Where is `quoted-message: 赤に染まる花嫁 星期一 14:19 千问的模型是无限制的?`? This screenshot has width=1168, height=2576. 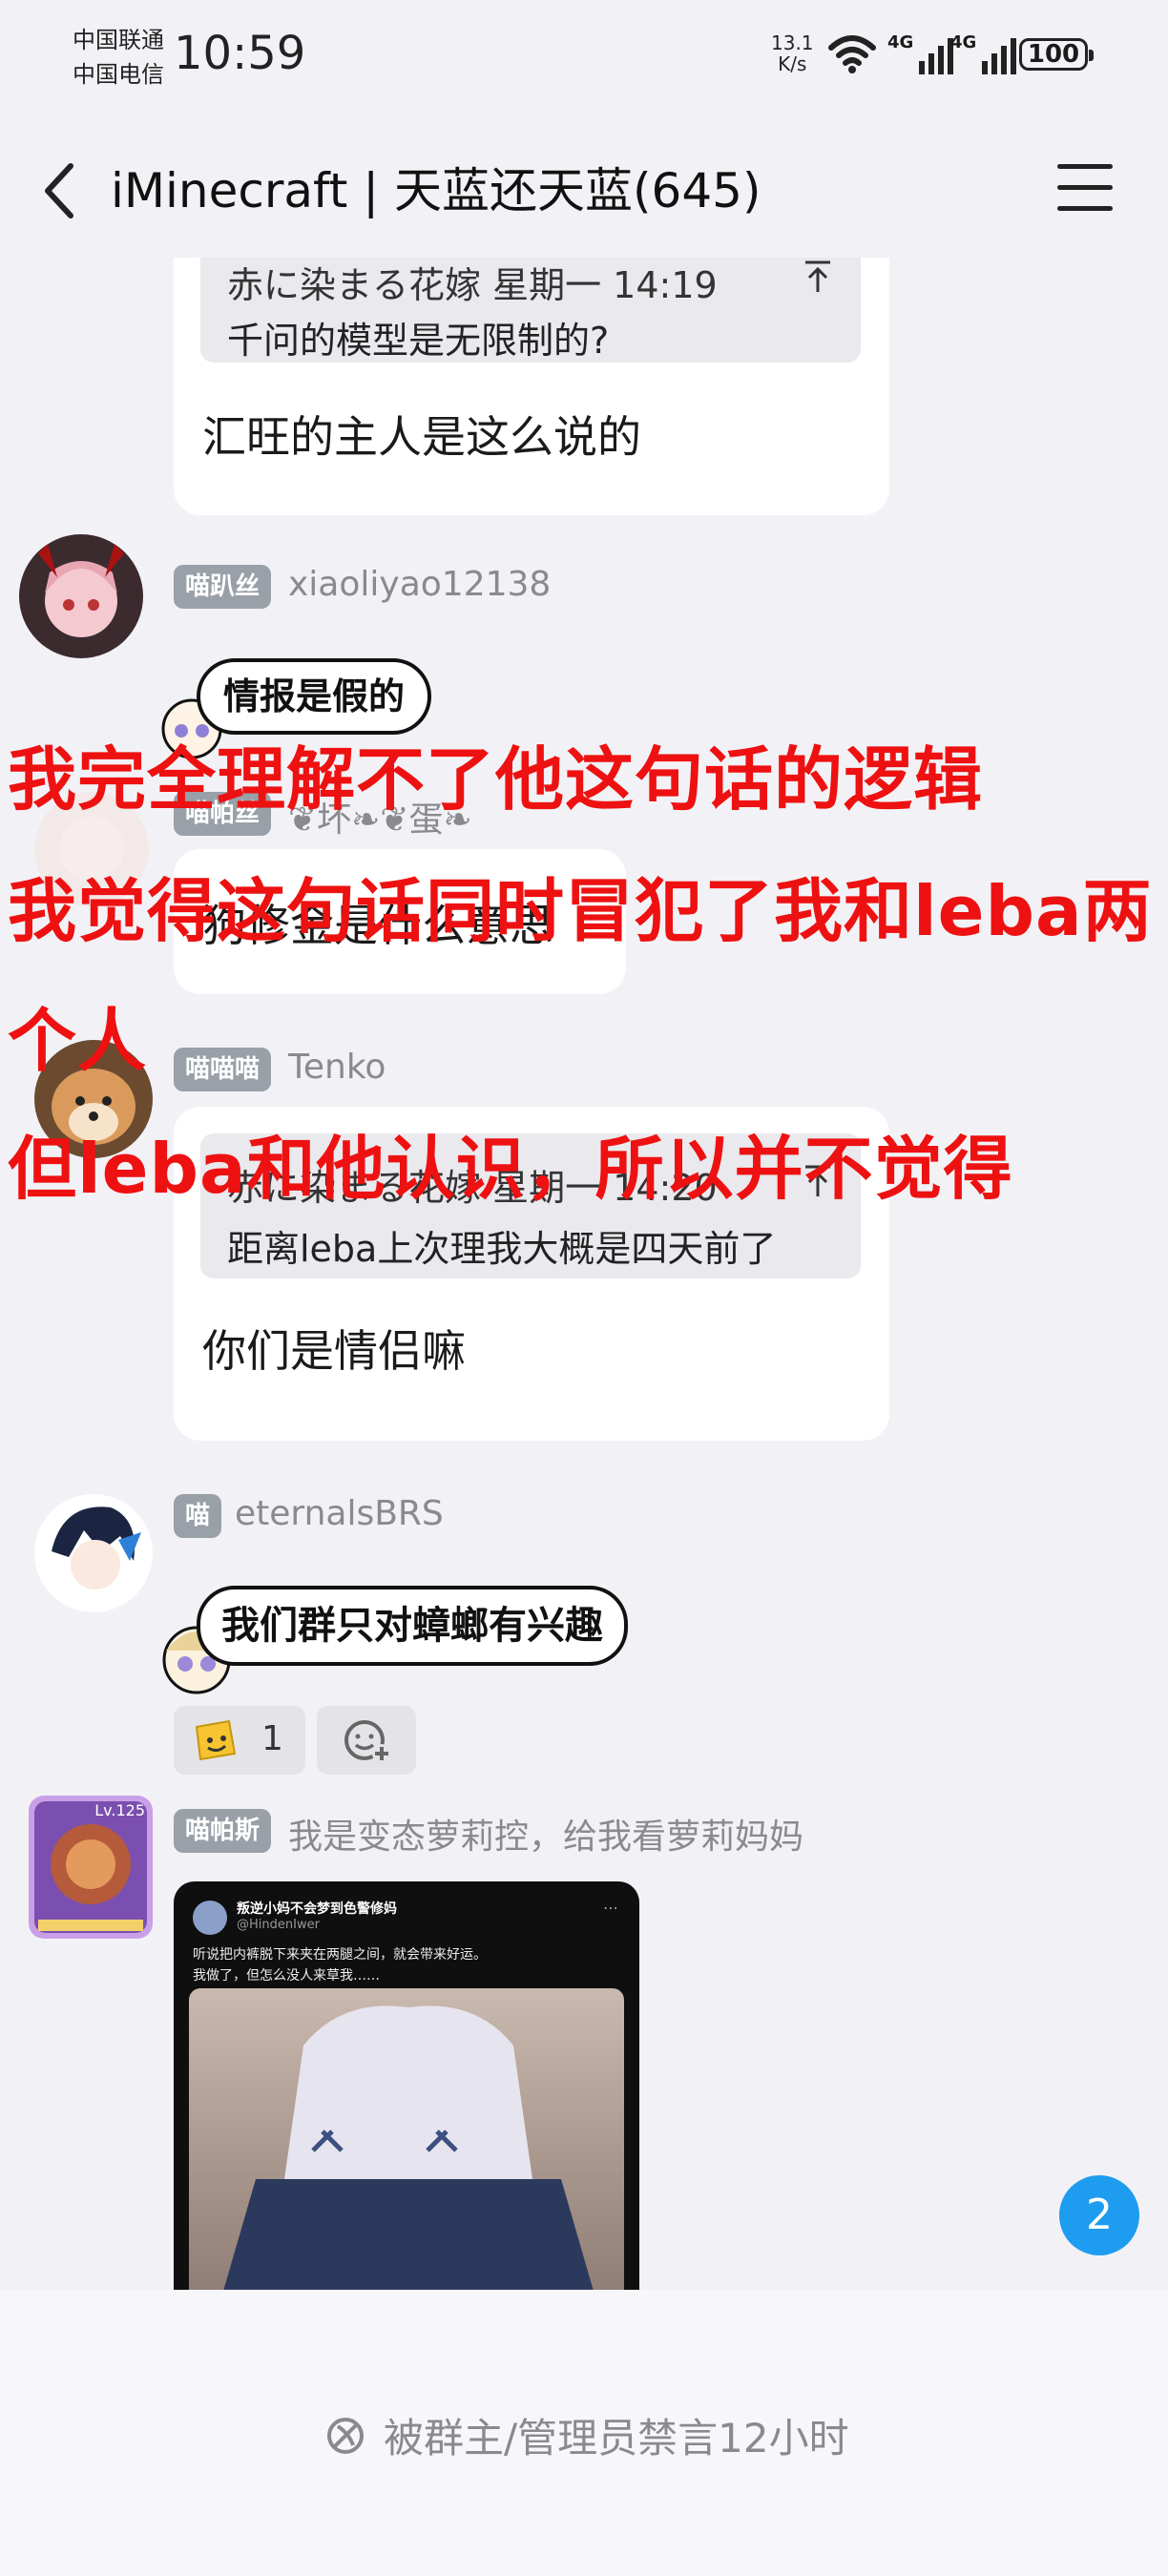 quoted-message: 赤に染まる花嫁 星期一 14:19 千问的模型是无限制的? is located at coordinates (531, 310).